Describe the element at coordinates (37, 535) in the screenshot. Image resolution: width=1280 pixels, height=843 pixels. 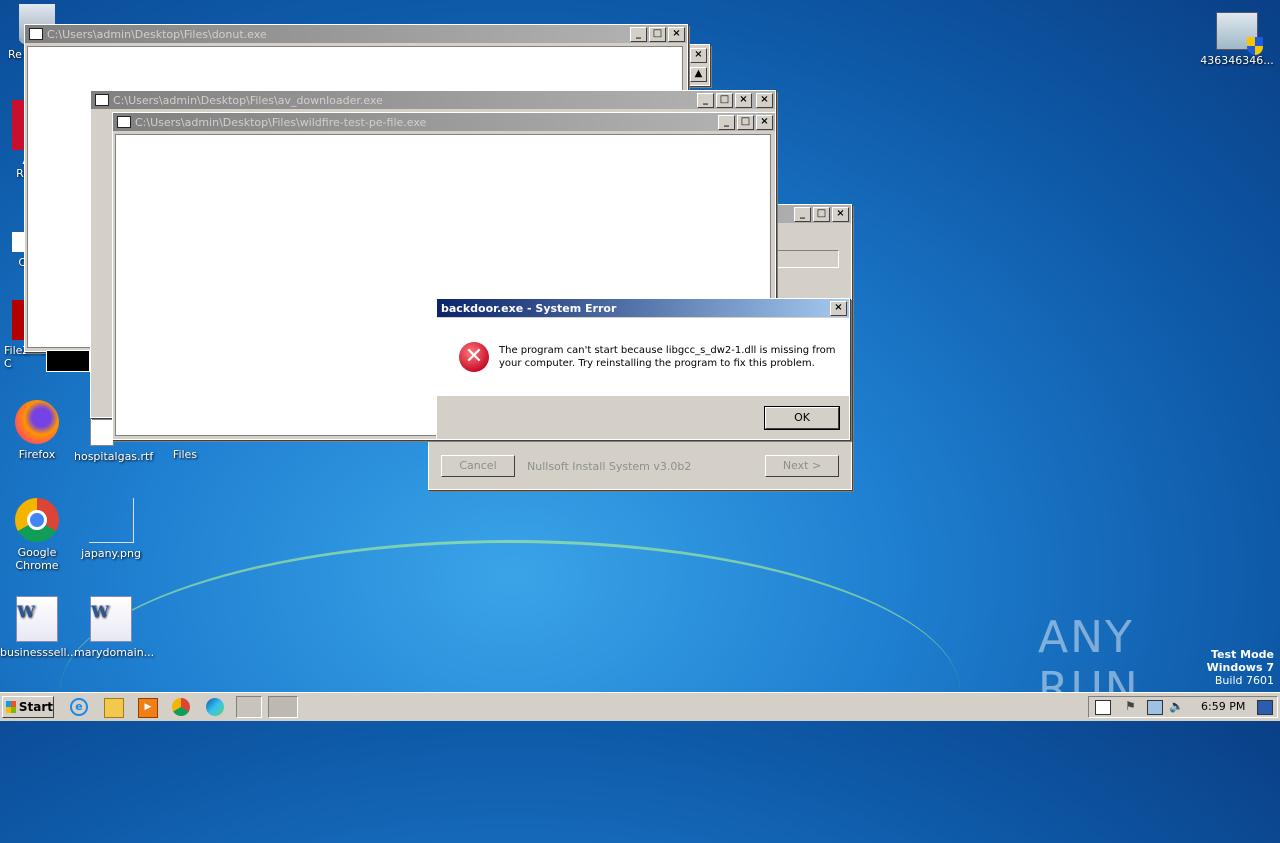
I see `google-chrome-icon: Google Chrome` at that location.